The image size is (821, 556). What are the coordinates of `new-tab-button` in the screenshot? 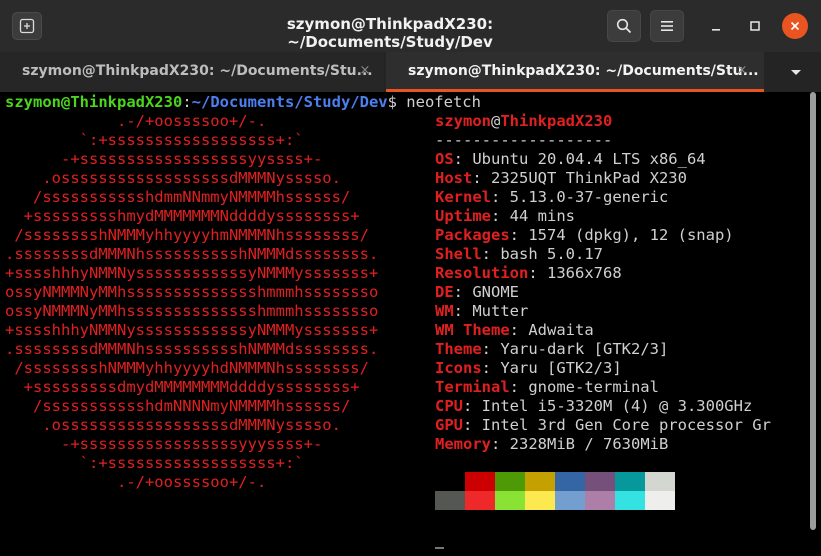 It's located at (27, 26).